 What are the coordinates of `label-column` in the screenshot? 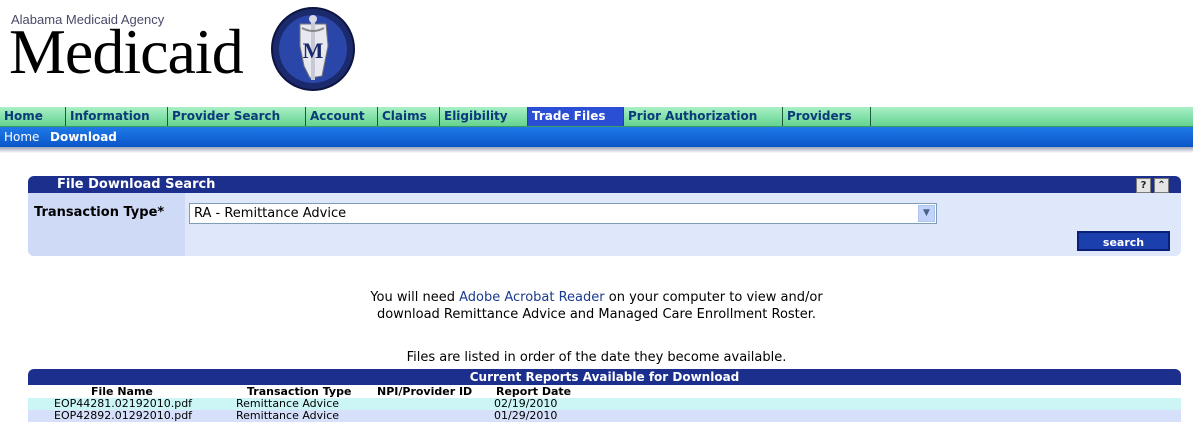 It's located at (106, 224).